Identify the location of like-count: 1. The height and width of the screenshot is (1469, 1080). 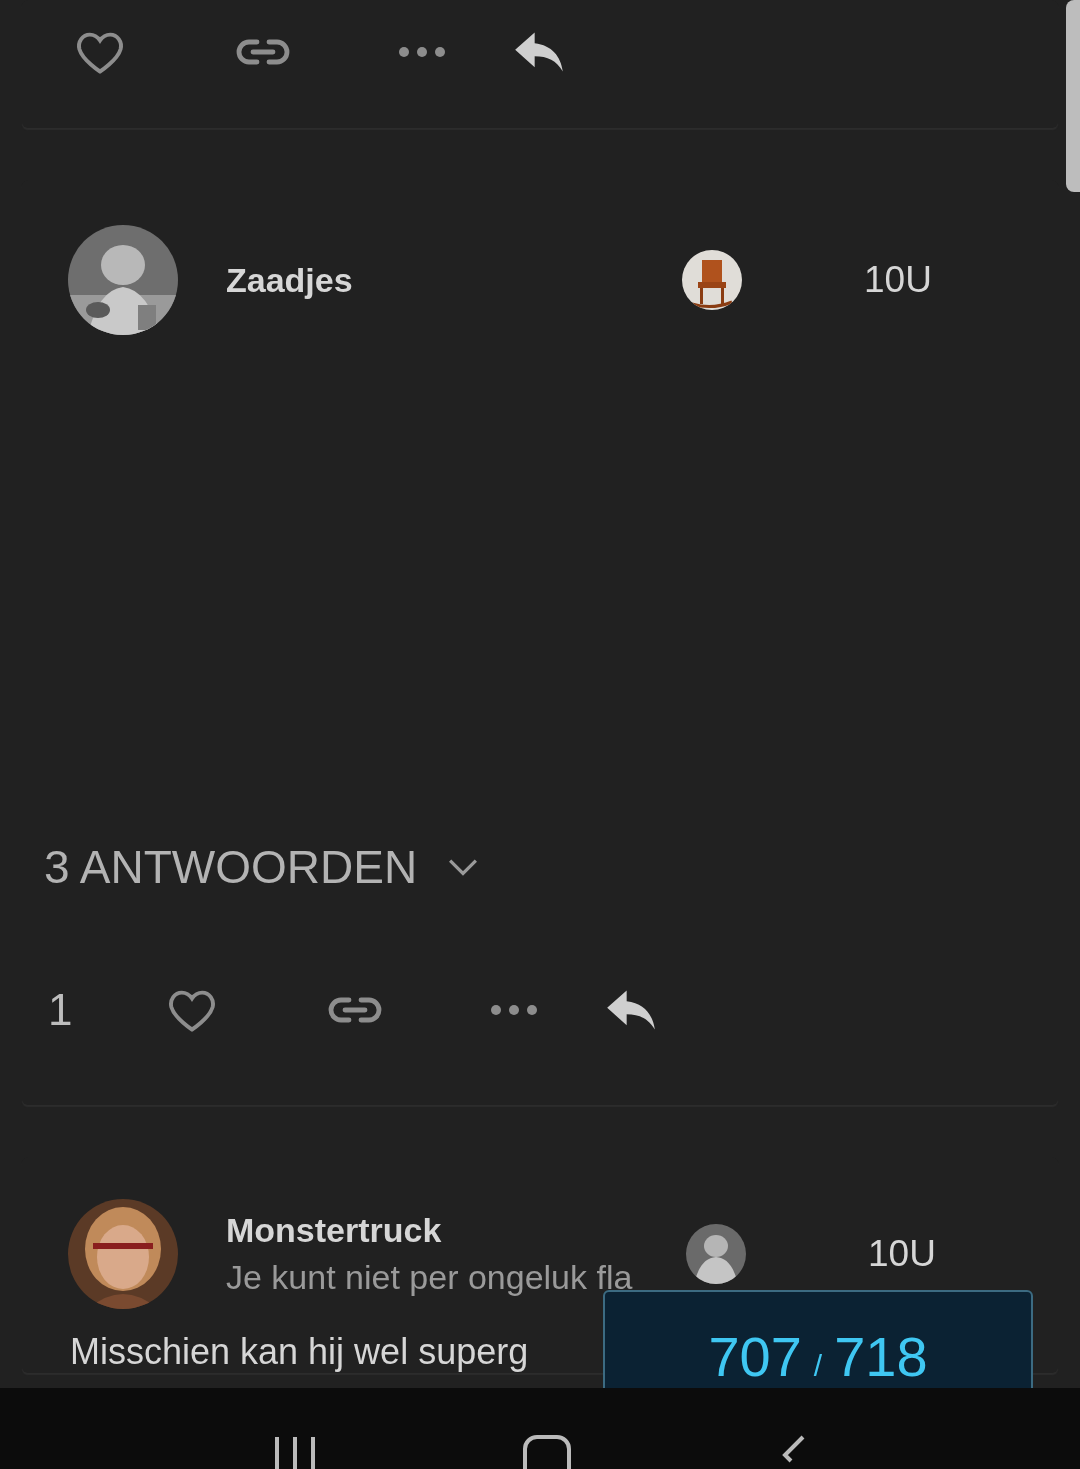
(60, 1009).